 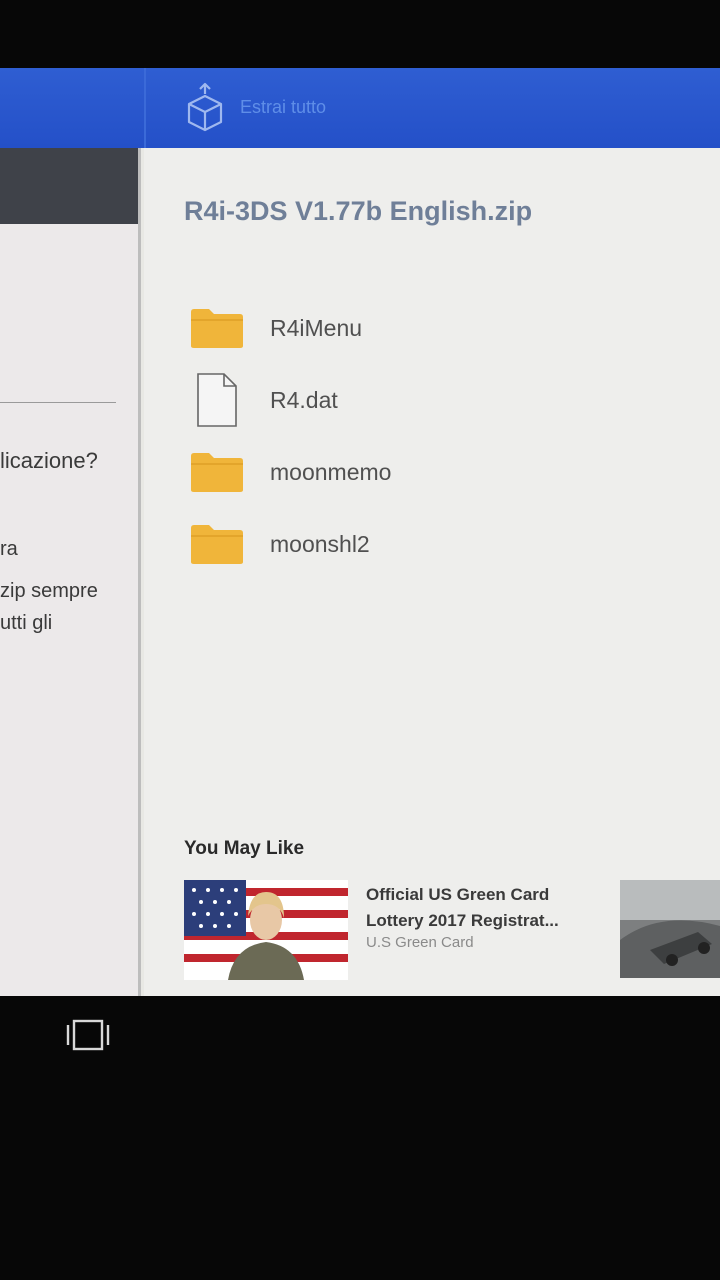 What do you see at coordinates (217, 400) in the screenshot?
I see `file-icon` at bounding box center [217, 400].